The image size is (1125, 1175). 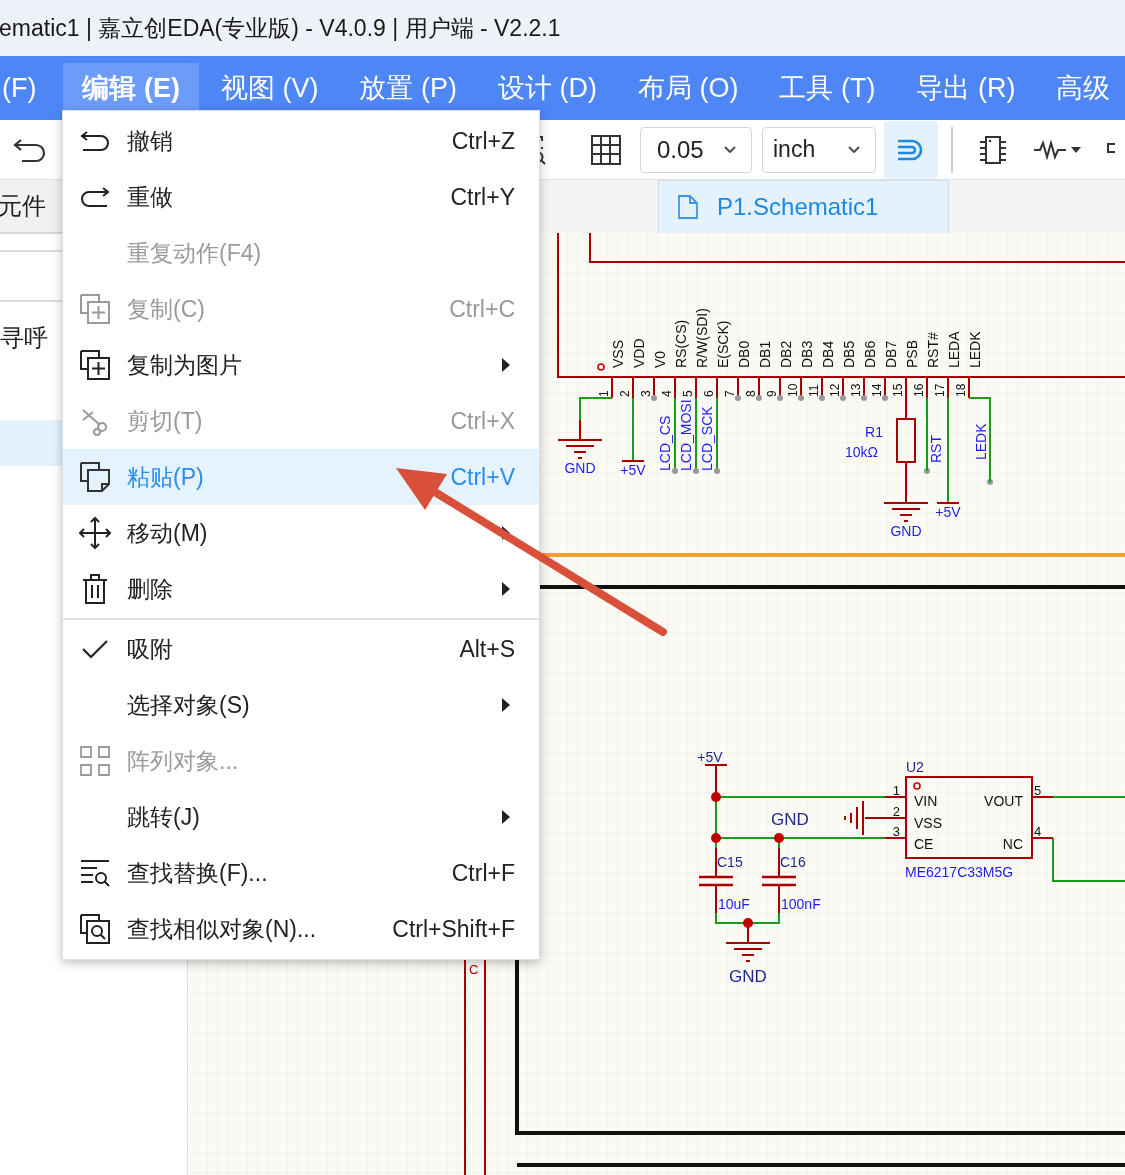 I want to click on menu-bar-item: 视图 (V), so click(x=270, y=88).